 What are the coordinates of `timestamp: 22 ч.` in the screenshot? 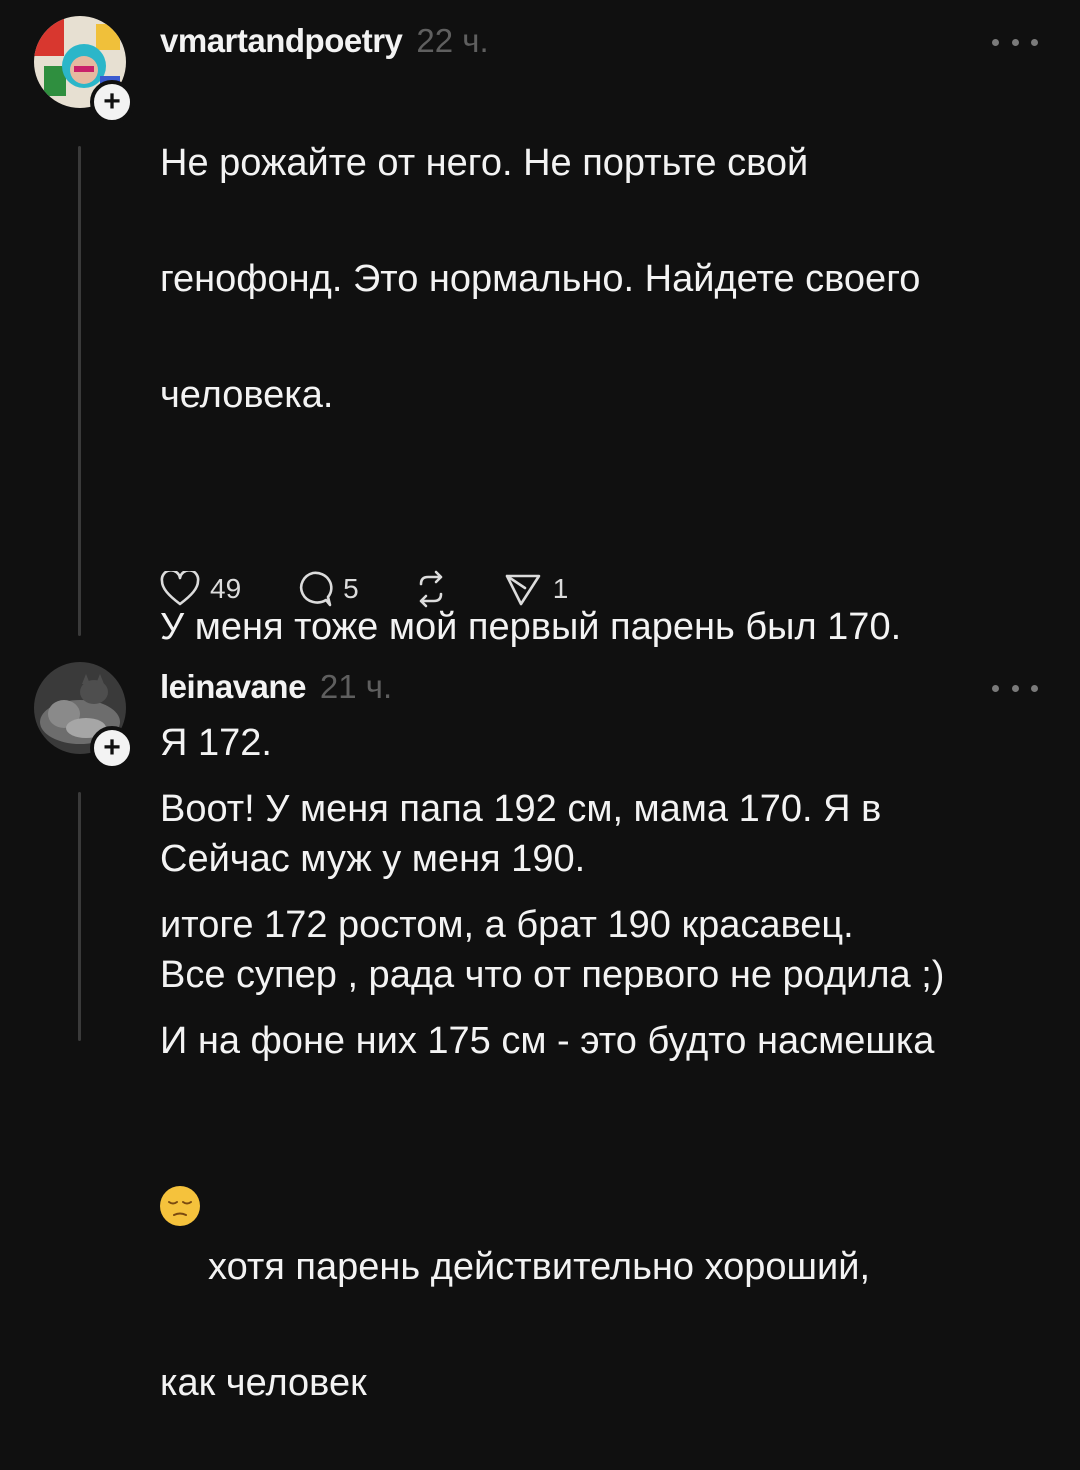 It's located at (452, 40).